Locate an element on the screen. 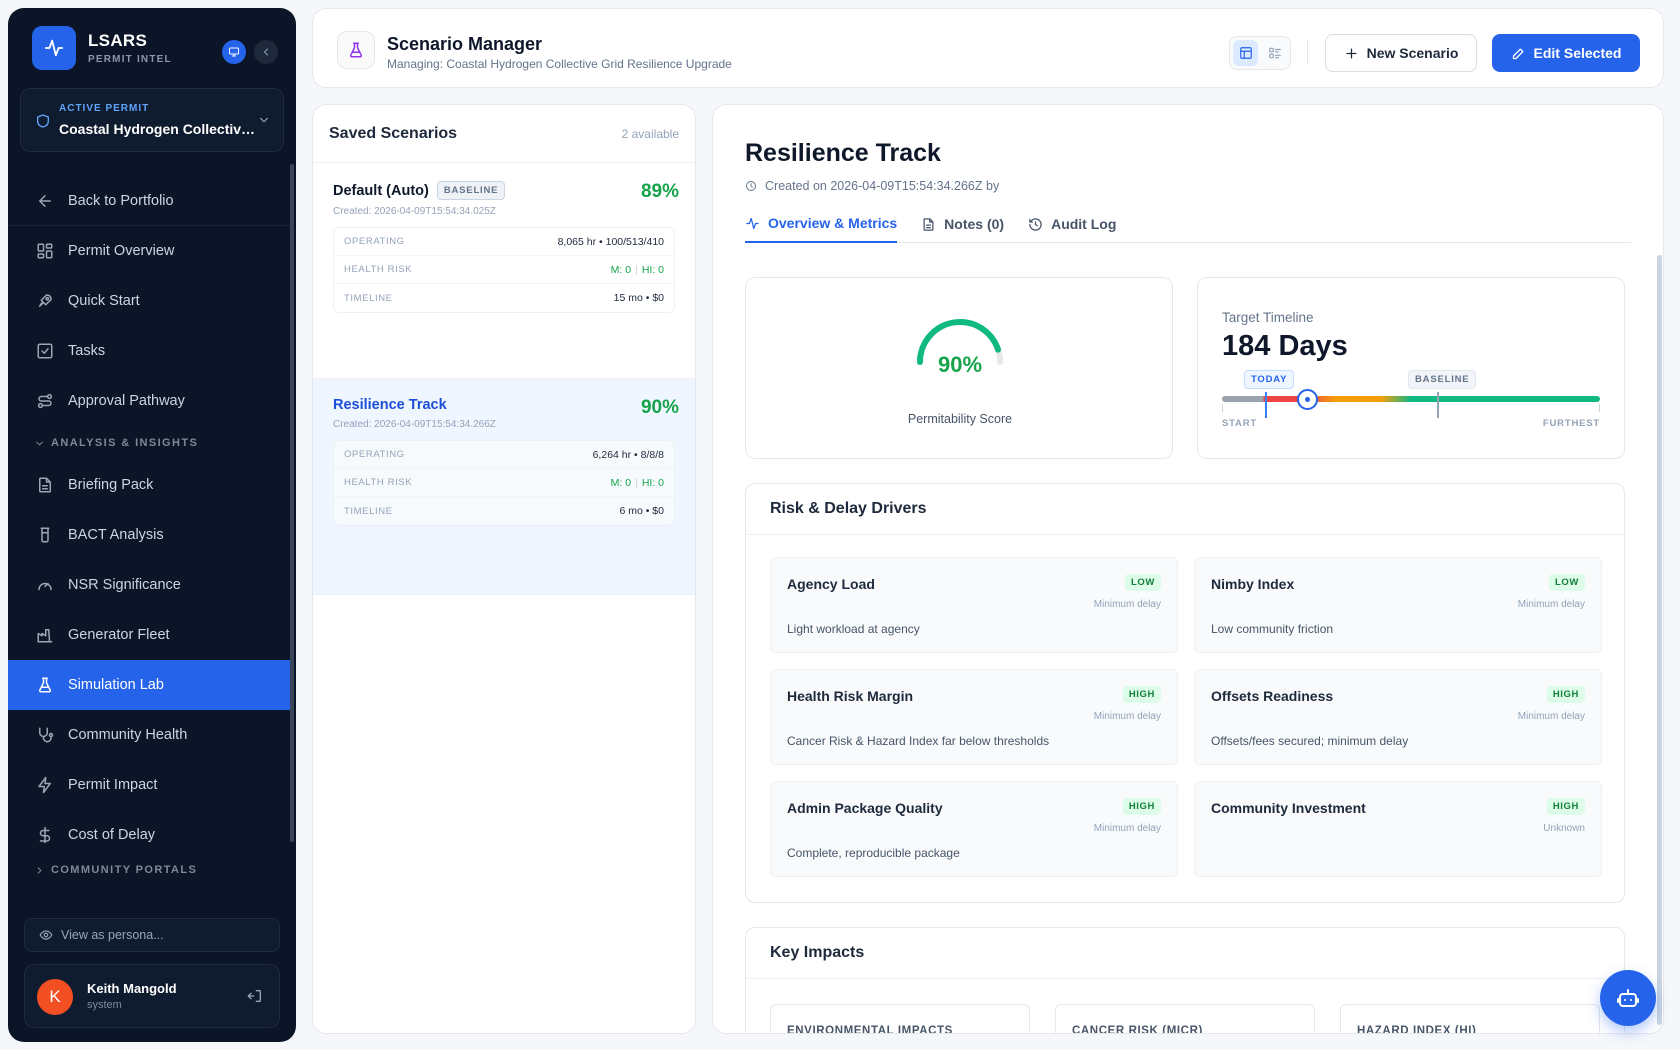 The width and height of the screenshot is (1680, 1050). driver-description: Light workload at agency is located at coordinates (853, 629).